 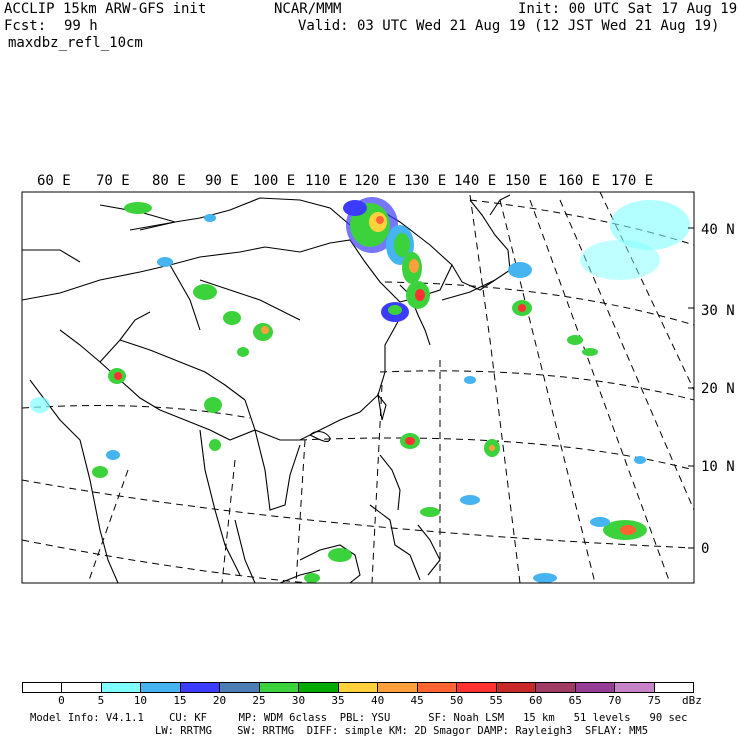 I want to click on lon-label: 70 E, so click(x=113, y=181).